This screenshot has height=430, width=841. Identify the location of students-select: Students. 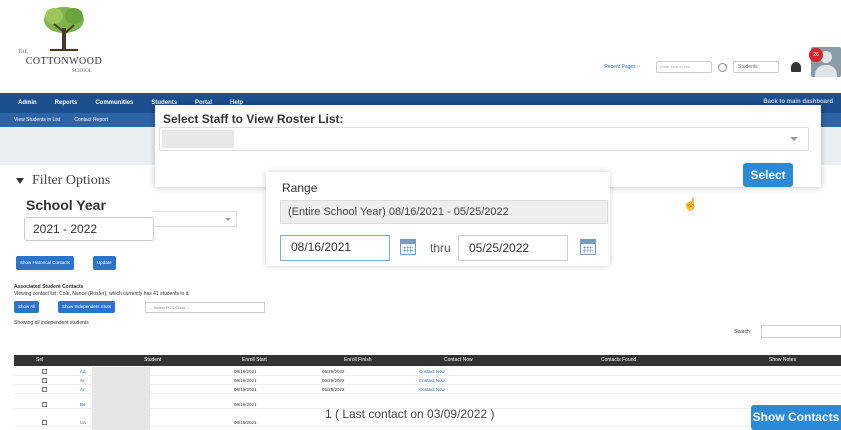
(756, 67).